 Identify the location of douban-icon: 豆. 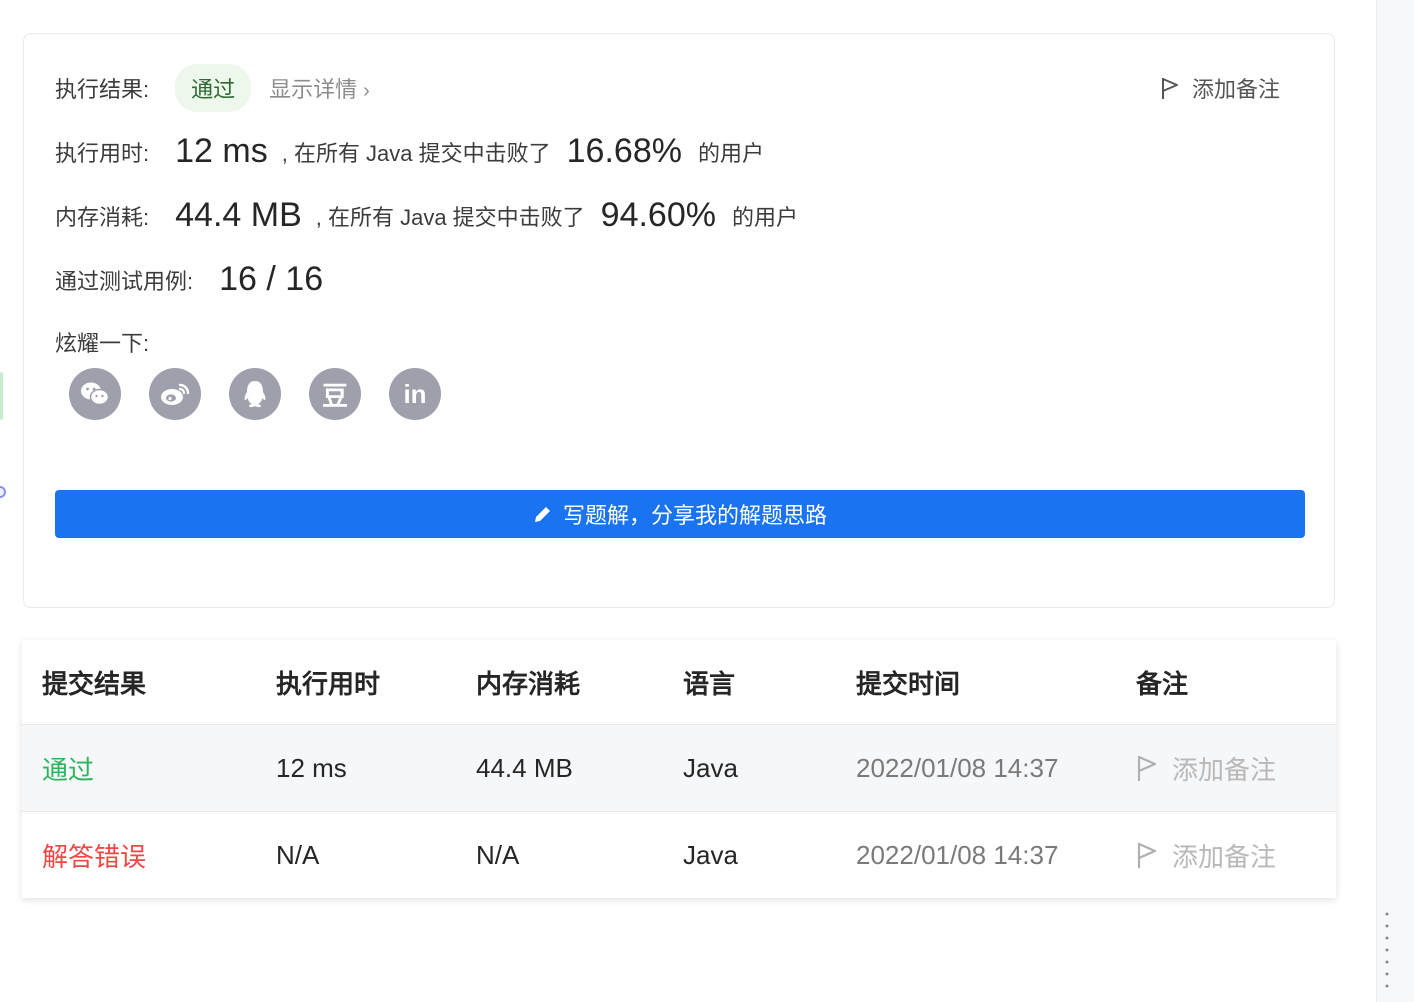
(335, 394).